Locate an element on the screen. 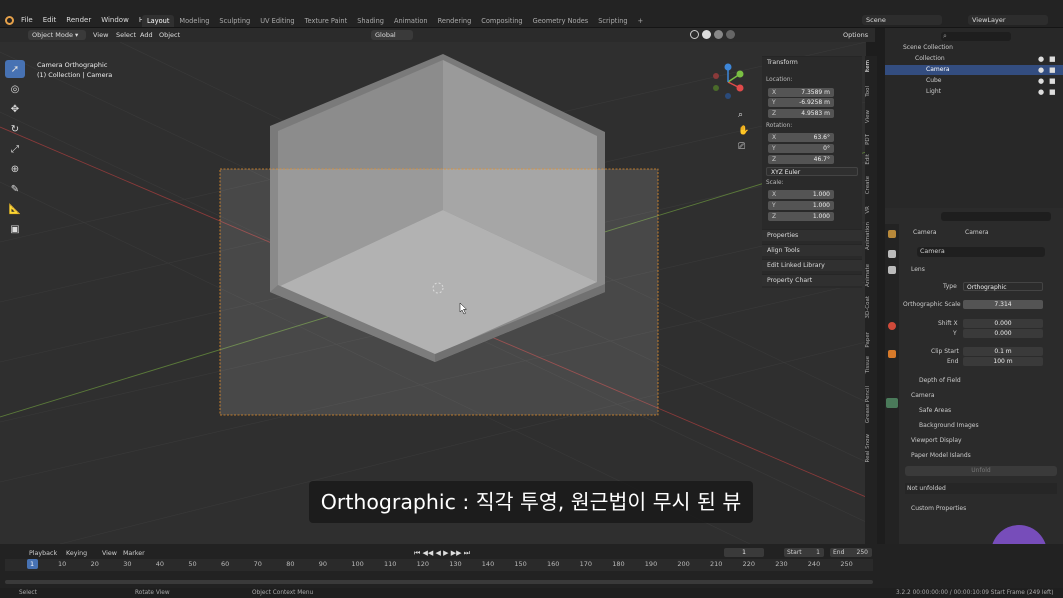 This screenshot has height=598, width=1063. location-y-field: Y -6.9258 m is located at coordinates (801, 102).